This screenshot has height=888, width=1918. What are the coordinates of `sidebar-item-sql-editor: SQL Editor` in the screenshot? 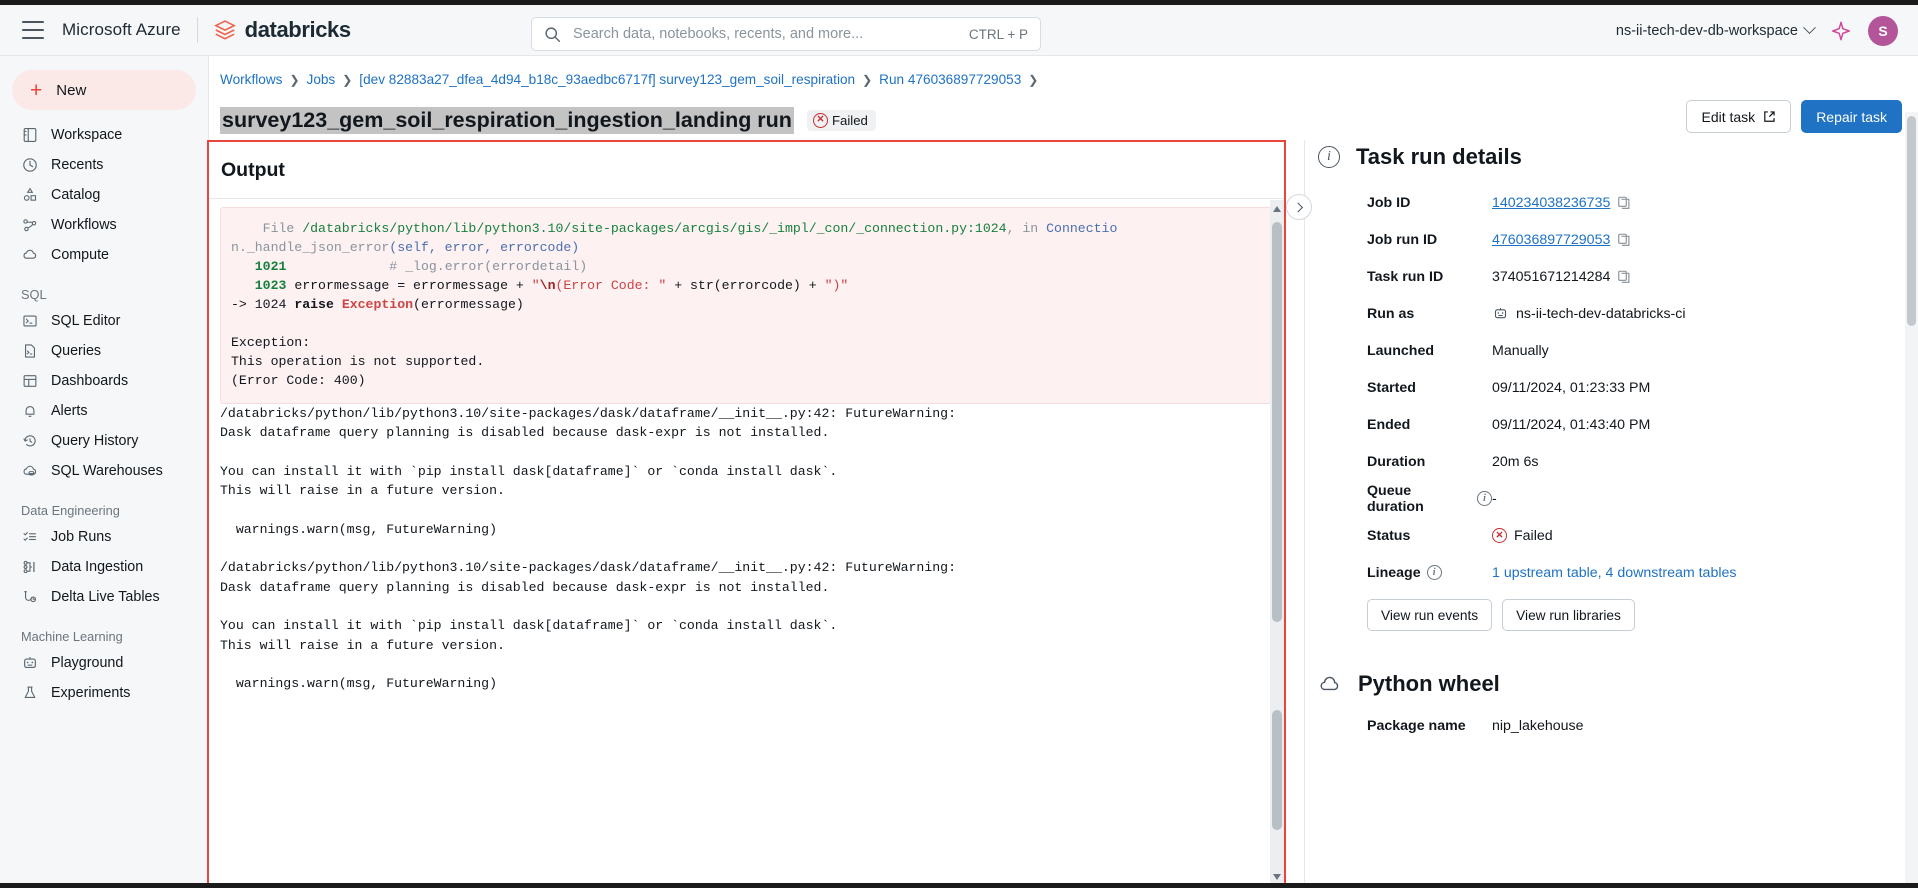 It's located at (104, 321).